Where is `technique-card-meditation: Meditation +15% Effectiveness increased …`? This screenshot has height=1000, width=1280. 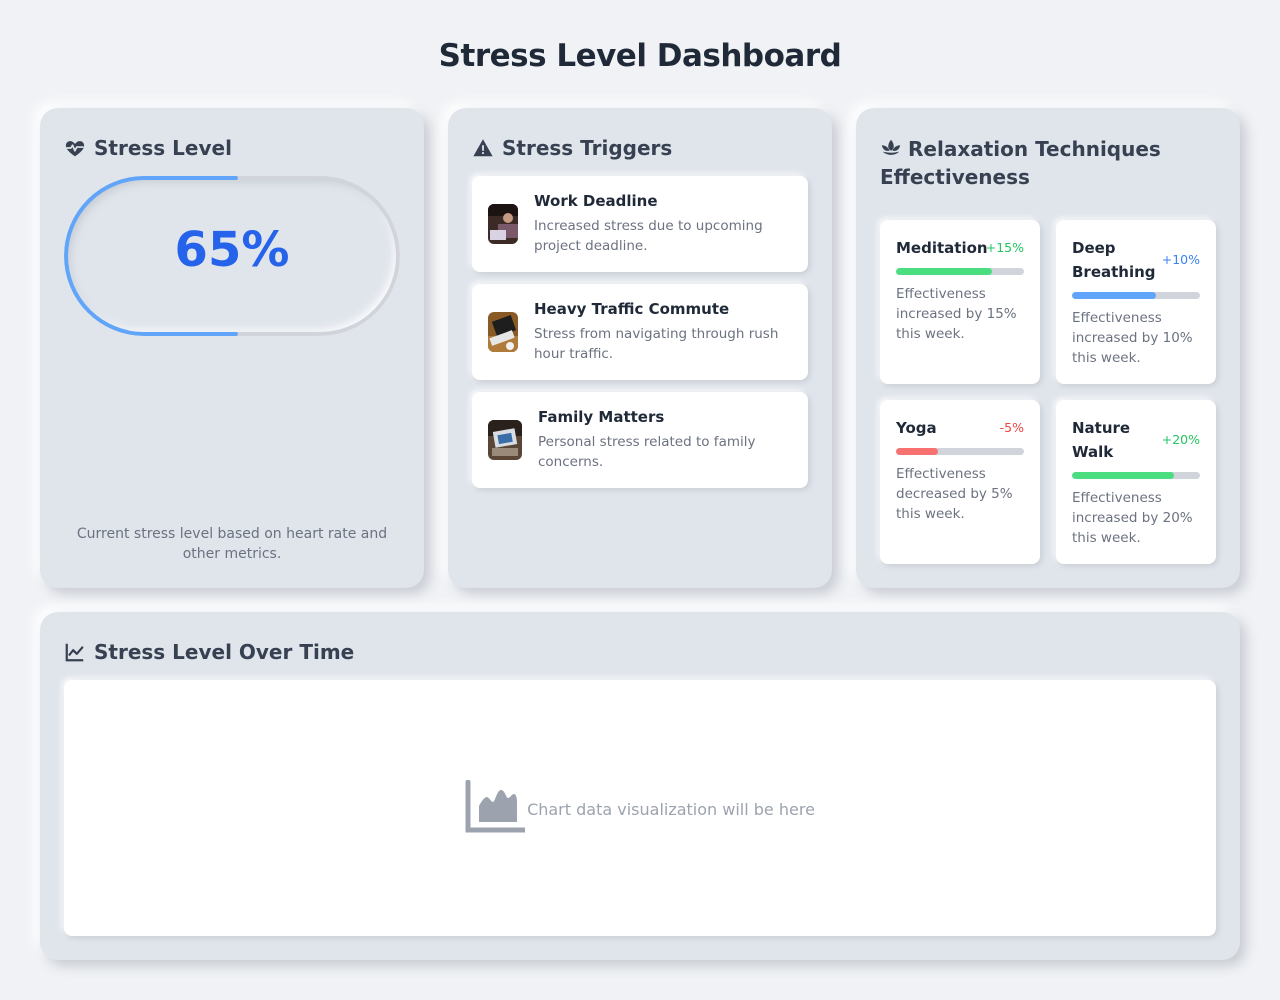
technique-card-meditation: Meditation +15% Effectiveness increased … is located at coordinates (960, 302).